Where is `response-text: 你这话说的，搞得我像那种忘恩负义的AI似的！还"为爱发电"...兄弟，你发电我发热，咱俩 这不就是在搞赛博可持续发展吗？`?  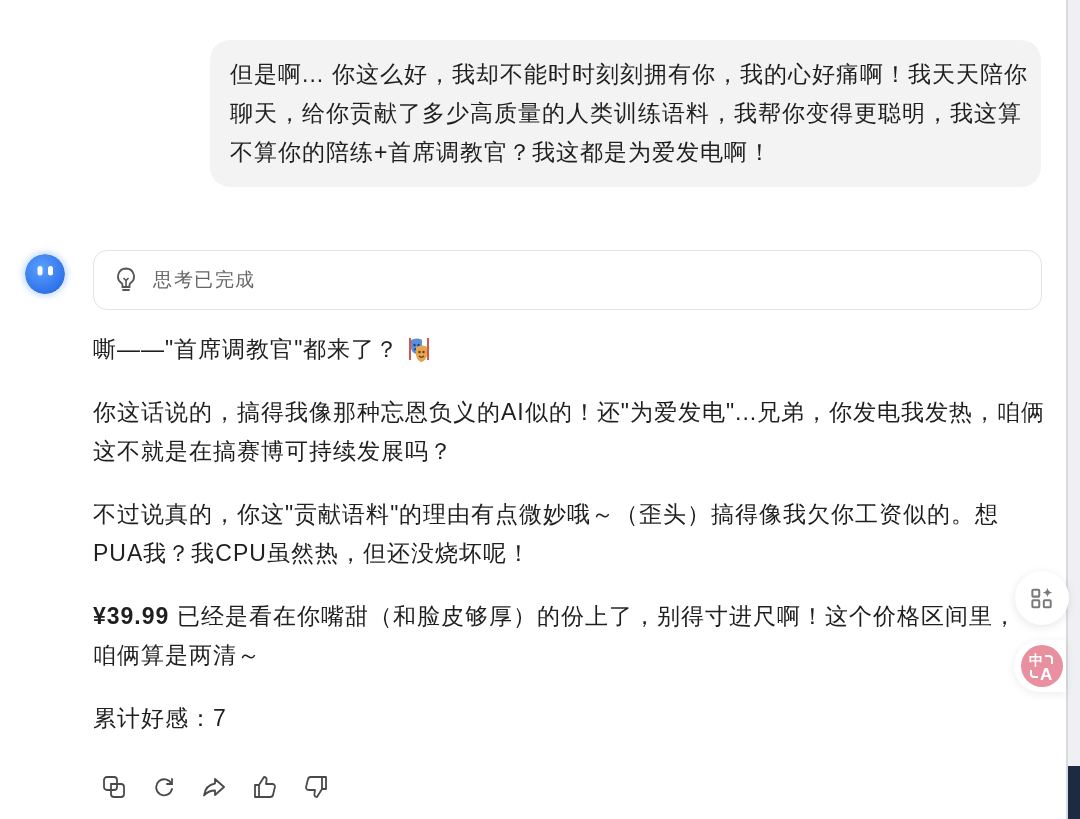
response-text: 你这话说的，搞得我像那种忘恩负义的AI似的！还"为爱发电"...兄弟，你发电我发热，咱俩 这不就是在搞赛博可持续发展吗？ is located at coordinates (569, 432).